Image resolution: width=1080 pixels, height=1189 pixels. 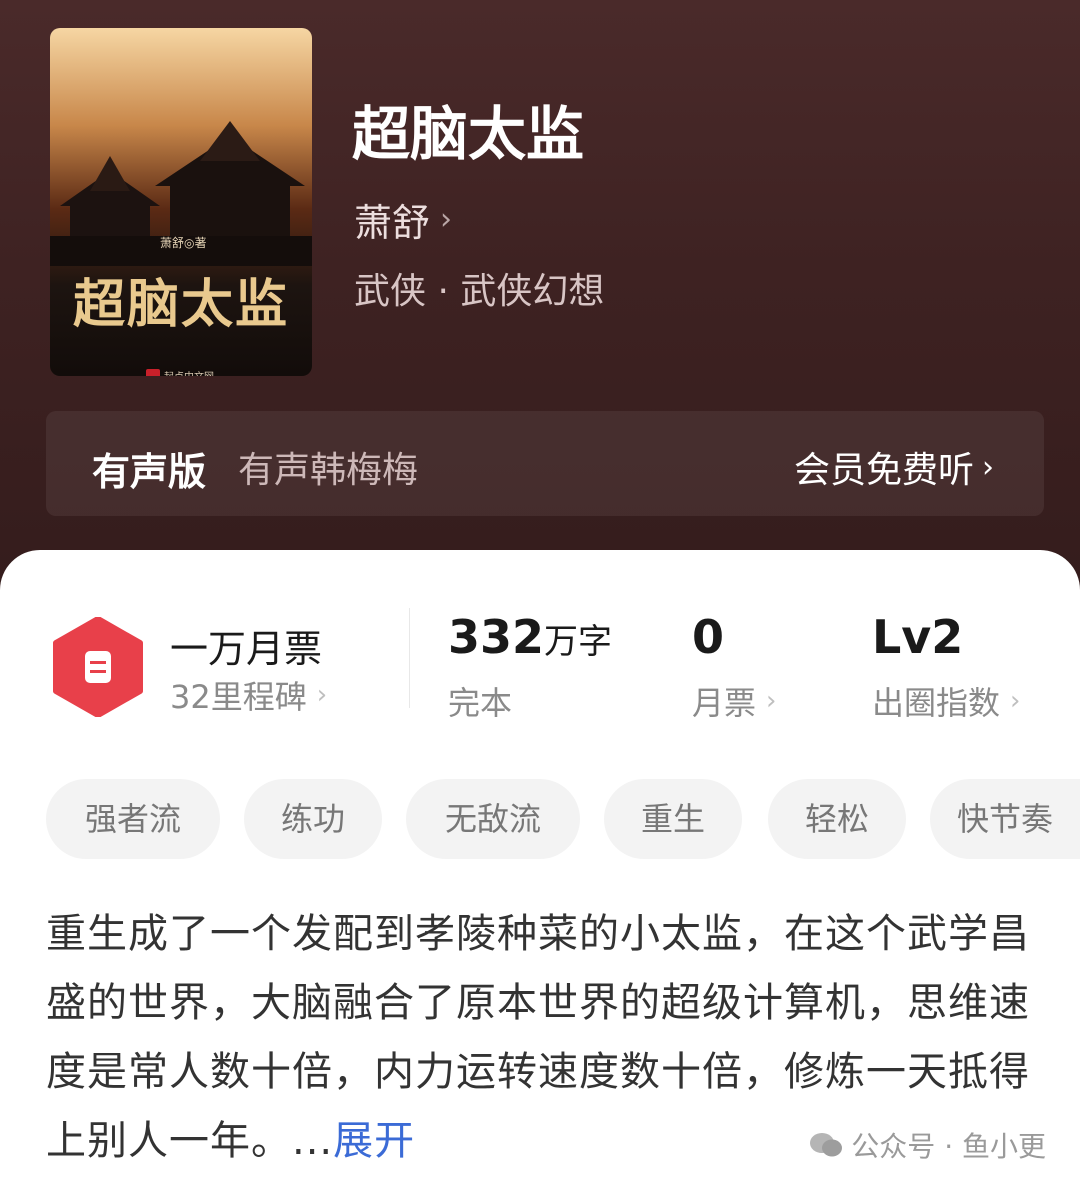 What do you see at coordinates (918, 637) in the screenshot?
I see `popularity-value: Lv2` at bounding box center [918, 637].